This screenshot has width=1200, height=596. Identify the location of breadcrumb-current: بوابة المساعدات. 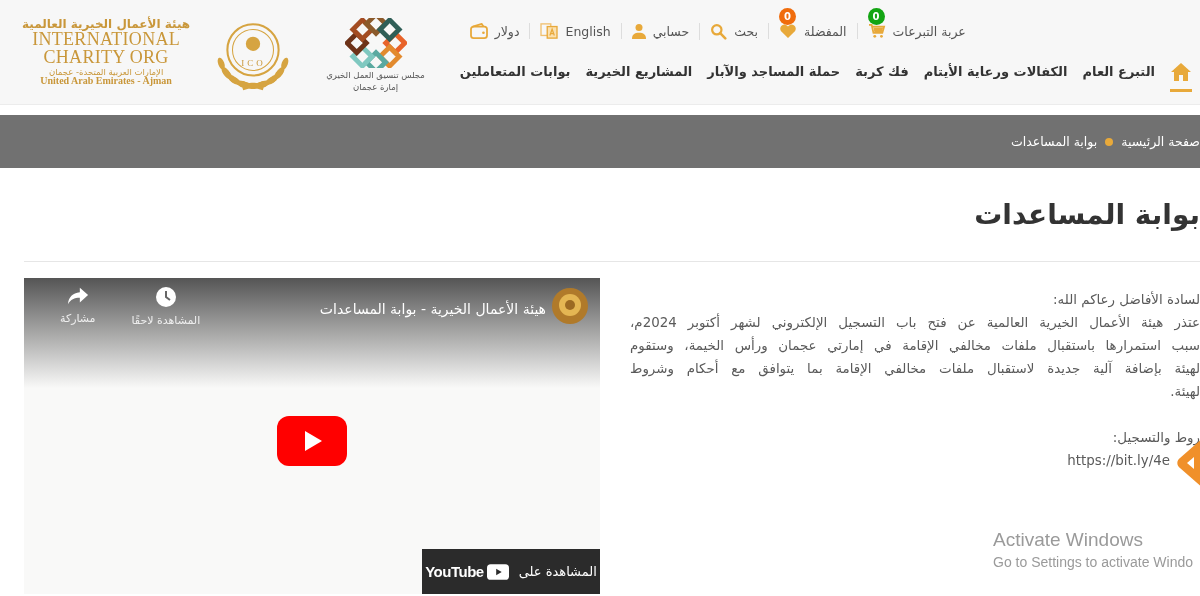
(1054, 141).